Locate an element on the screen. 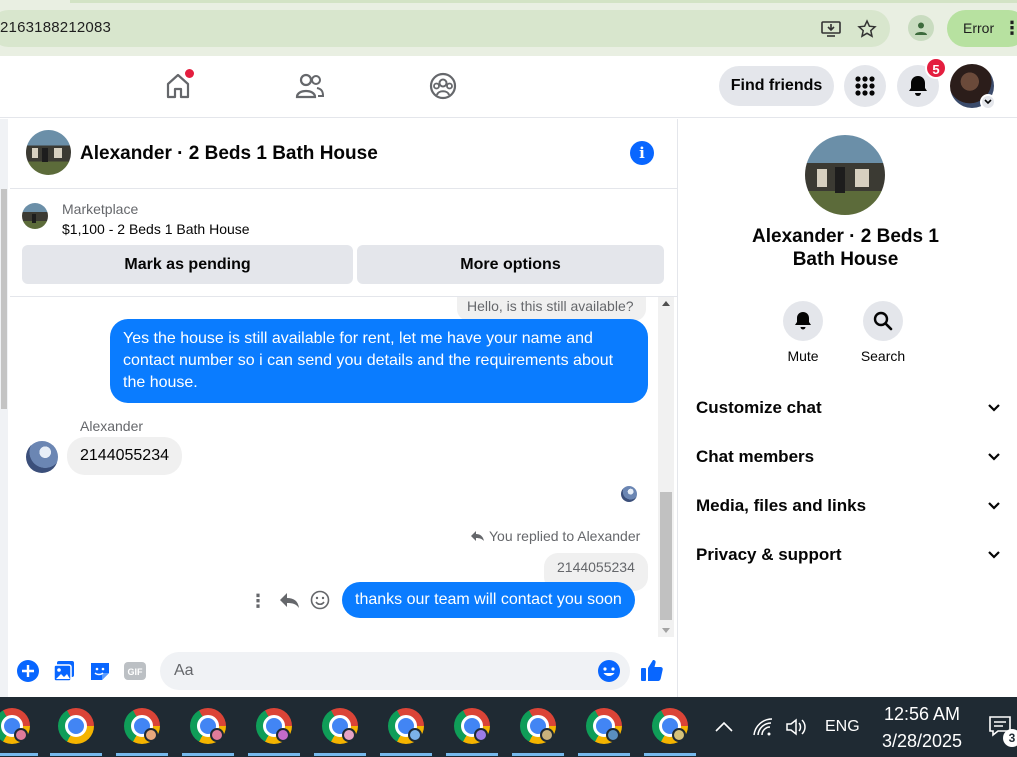  notification-count-badge: 5 is located at coordinates (936, 68).